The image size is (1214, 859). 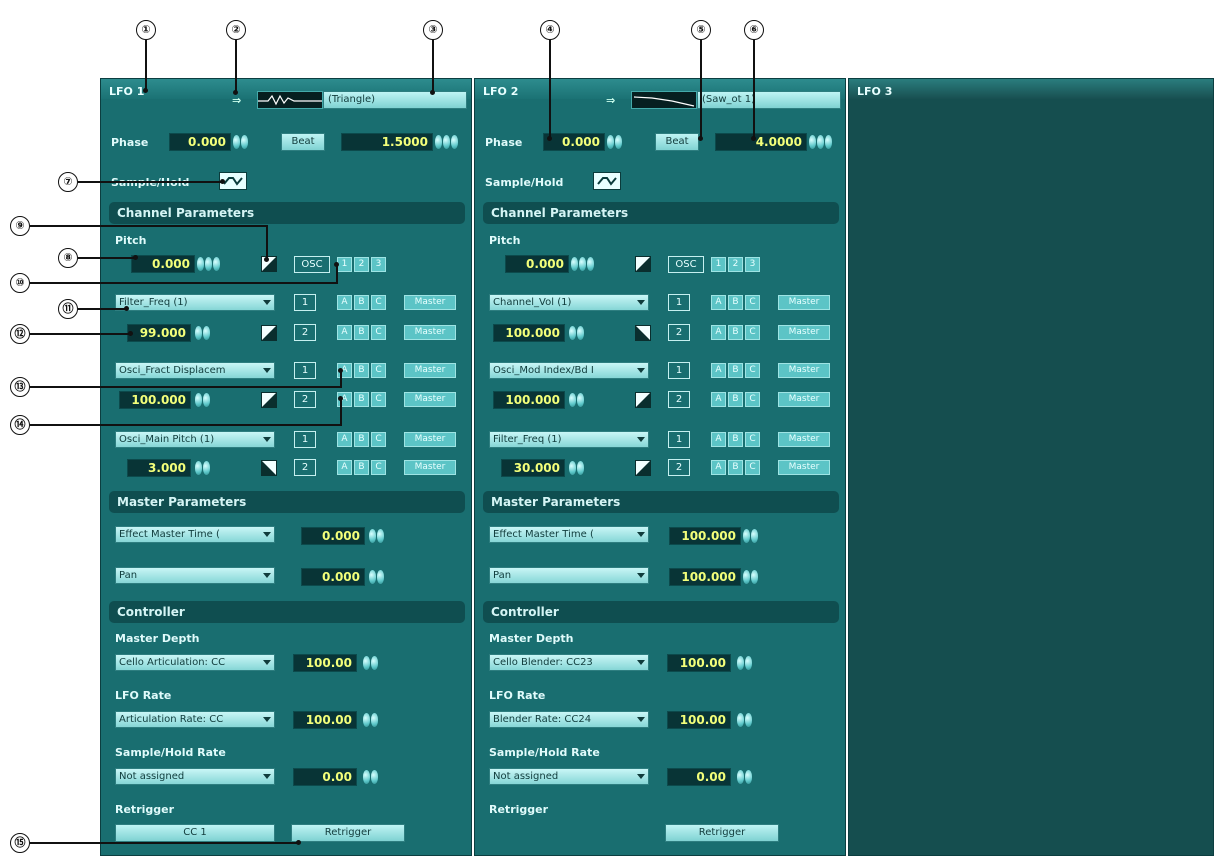 I want to click on master-param-value: 0.000, so click(x=333, y=536).